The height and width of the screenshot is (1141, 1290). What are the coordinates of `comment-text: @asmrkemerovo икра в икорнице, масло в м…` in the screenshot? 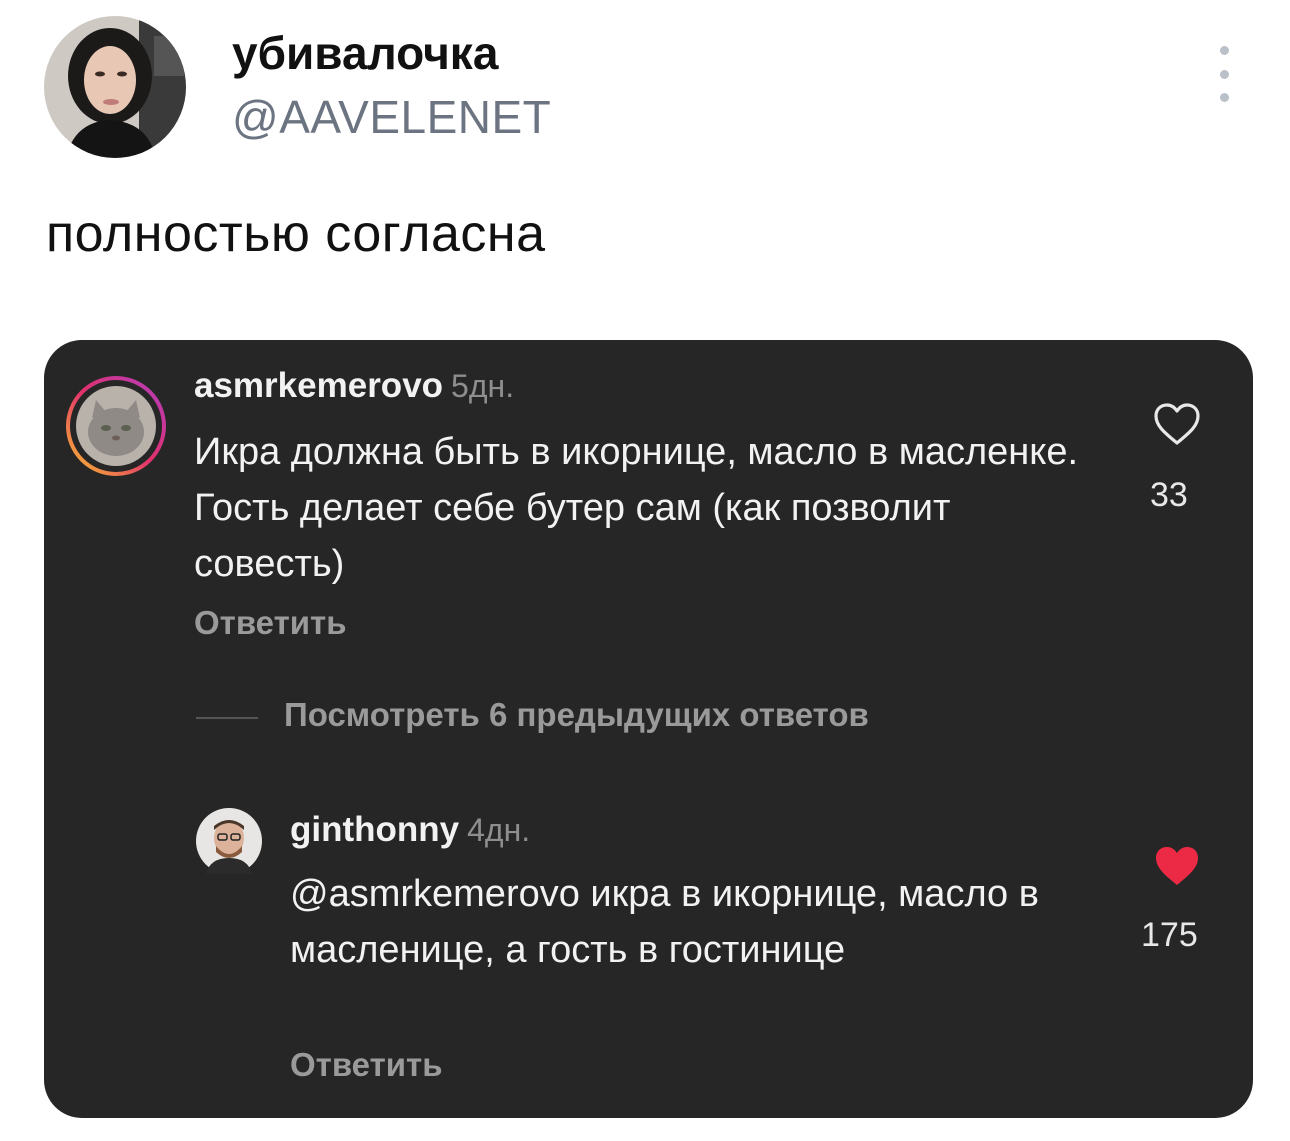 It's located at (664, 922).